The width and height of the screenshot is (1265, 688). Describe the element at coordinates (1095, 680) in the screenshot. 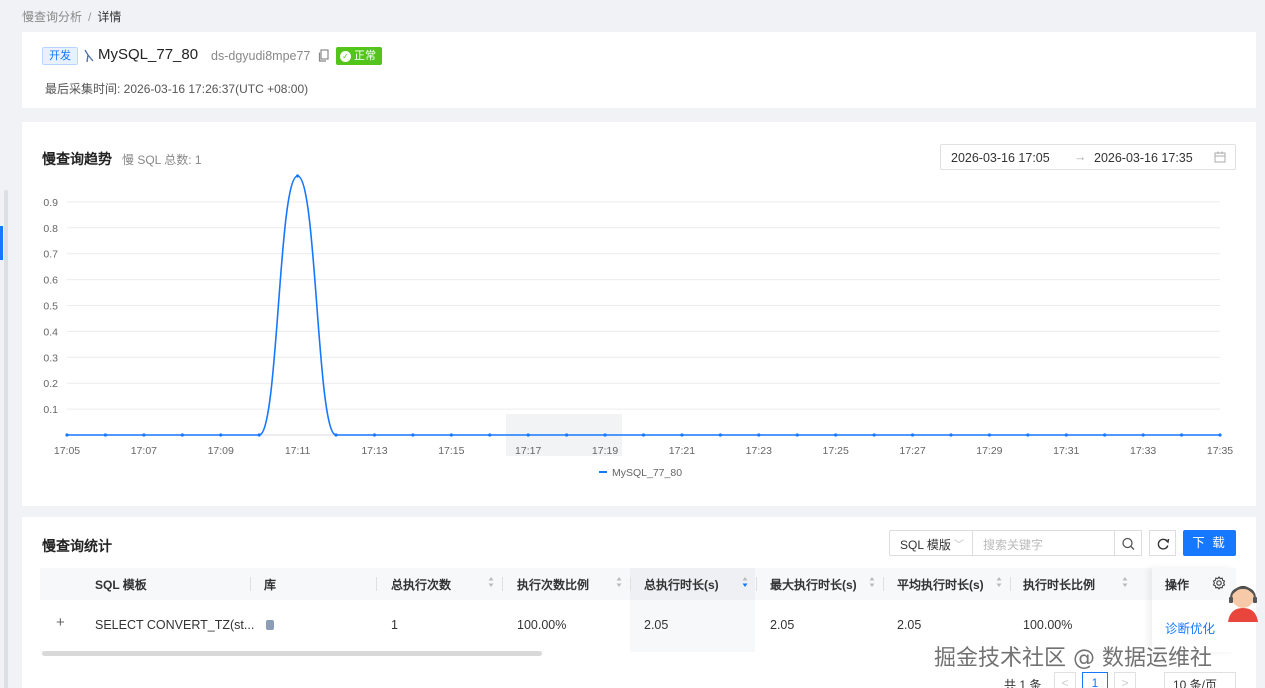

I see `page-1-button: 1` at that location.